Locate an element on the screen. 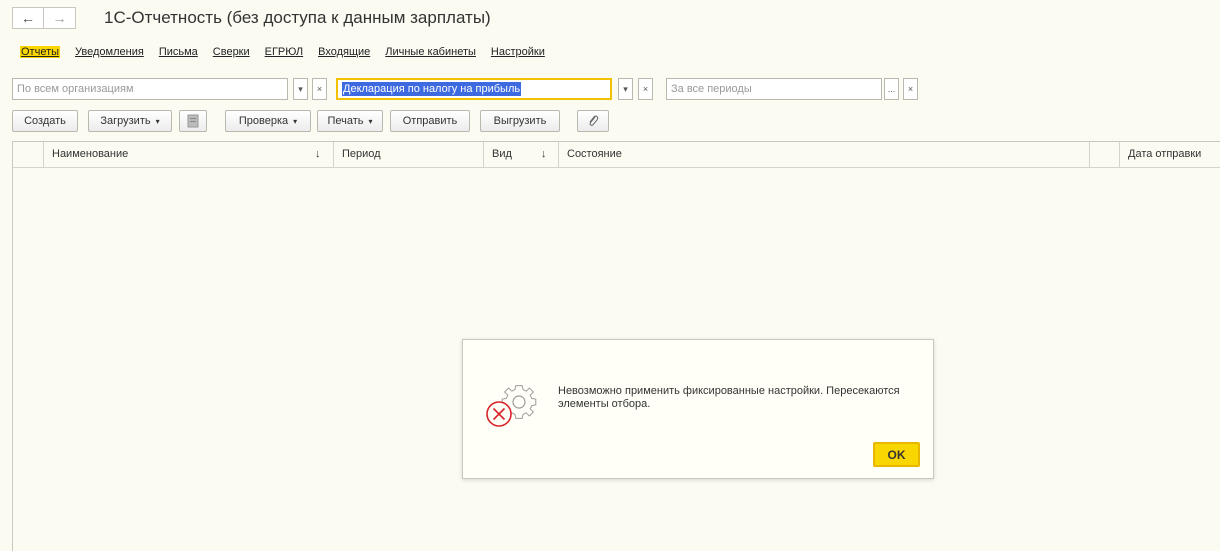 Image resolution: width=1220 pixels, height=551 pixels. export-button: Выгрузить is located at coordinates (520, 121).